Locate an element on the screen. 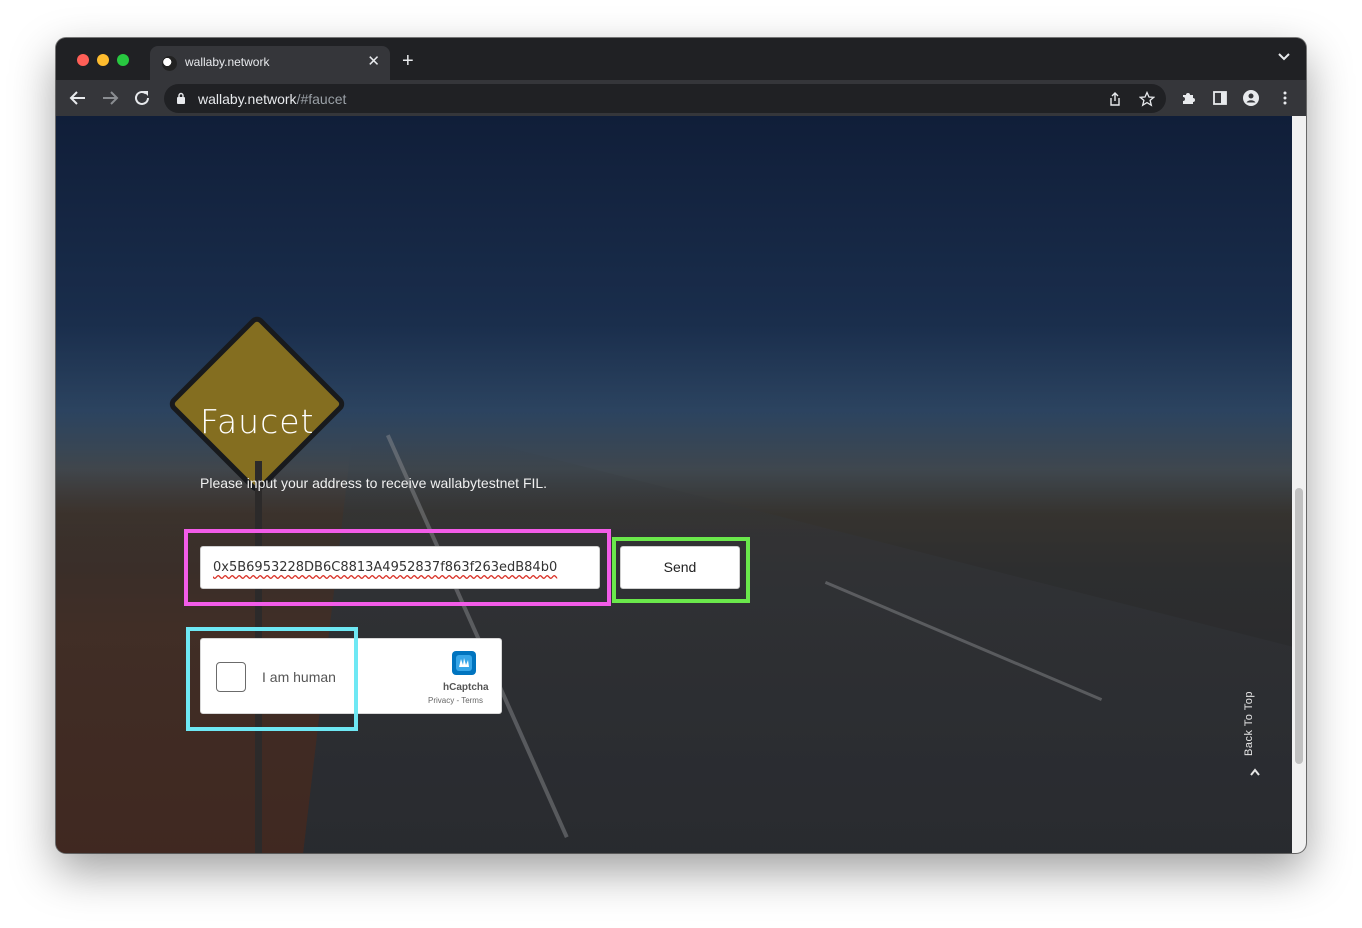  lock-icon is located at coordinates (181, 98).